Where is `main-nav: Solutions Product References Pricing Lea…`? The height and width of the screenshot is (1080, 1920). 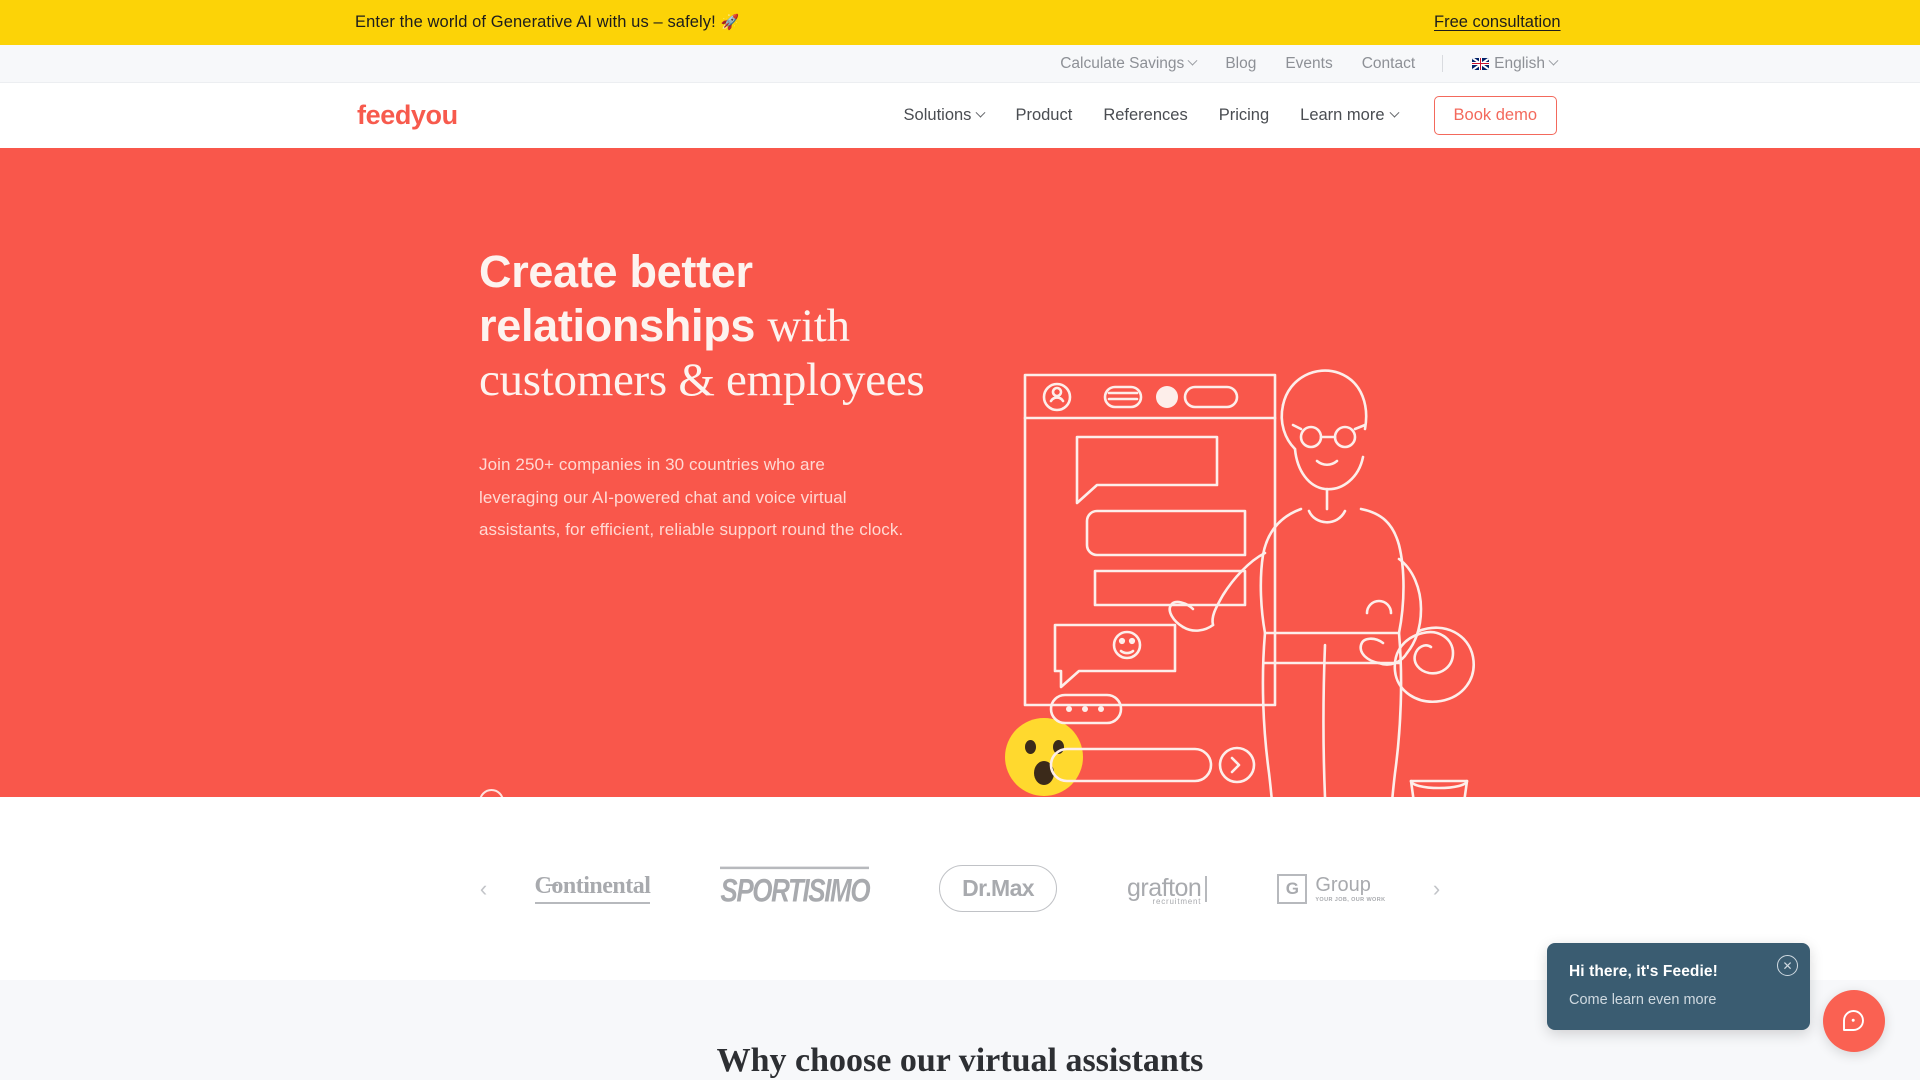 main-nav: Solutions Product References Pricing Lea… is located at coordinates (1230, 115).